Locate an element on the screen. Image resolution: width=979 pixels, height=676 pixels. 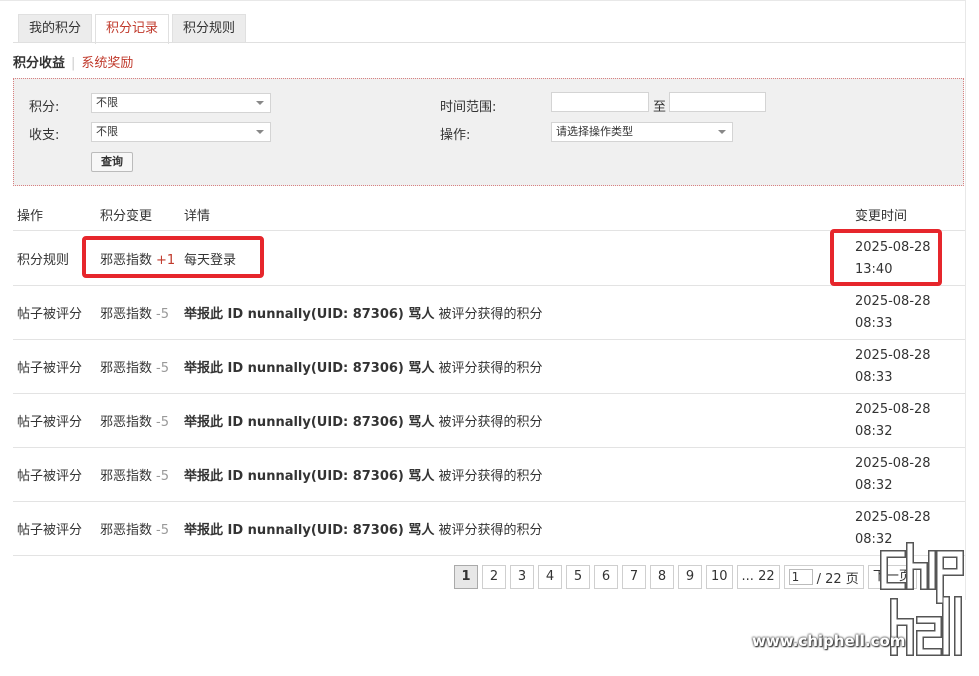
subnav-system-reward-link: 系统奖励 is located at coordinates (107, 63).